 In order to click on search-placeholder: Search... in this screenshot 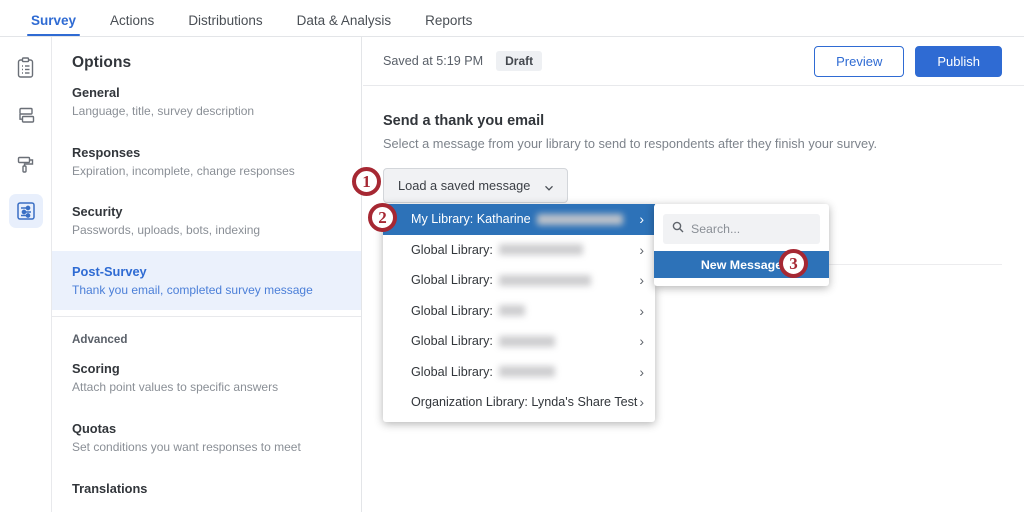, I will do `click(716, 229)`.